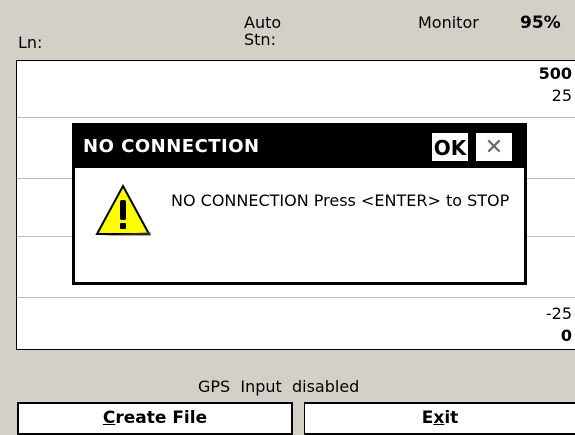 Image resolution: width=575 pixels, height=435 pixels. Describe the element at coordinates (427, 418) in the screenshot. I see `exit-label-start: E` at that location.